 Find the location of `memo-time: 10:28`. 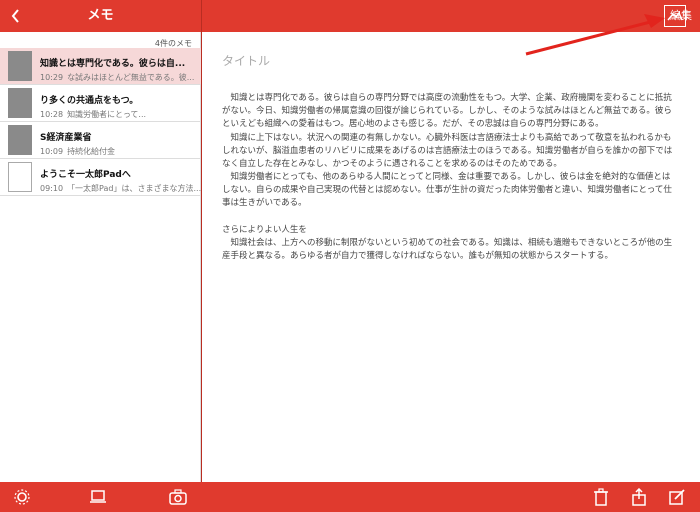

memo-time: 10:28 is located at coordinates (52, 114).